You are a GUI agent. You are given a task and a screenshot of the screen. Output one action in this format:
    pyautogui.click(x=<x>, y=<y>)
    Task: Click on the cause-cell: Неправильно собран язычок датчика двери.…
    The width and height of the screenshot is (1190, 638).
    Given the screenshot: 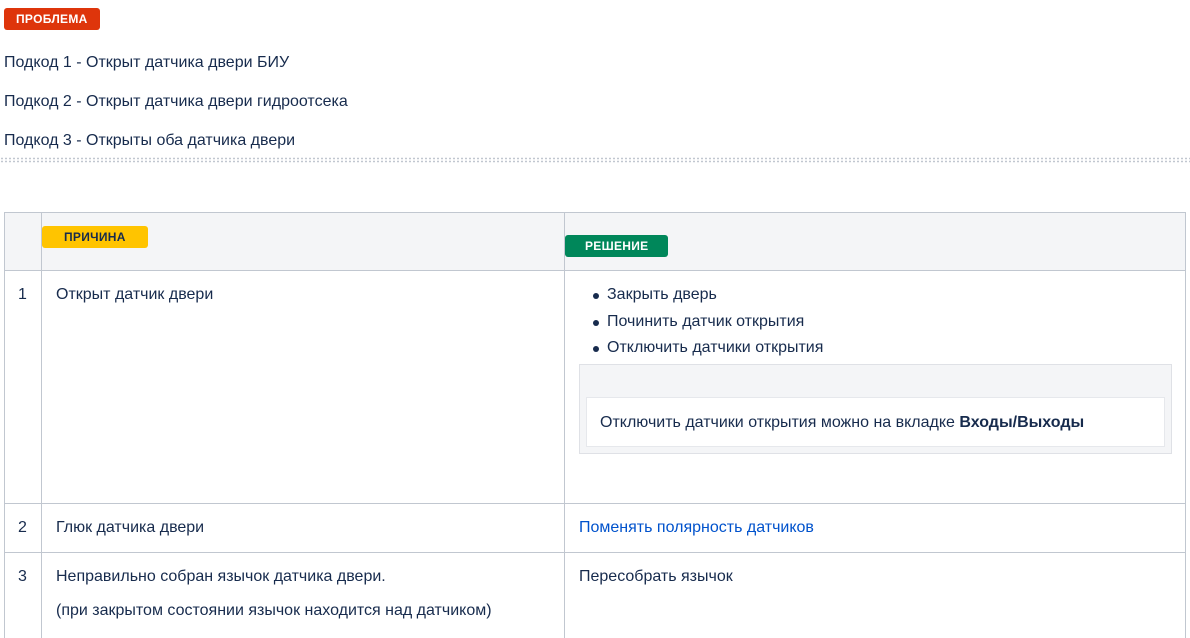 What is the action you would take?
    pyautogui.click(x=303, y=595)
    